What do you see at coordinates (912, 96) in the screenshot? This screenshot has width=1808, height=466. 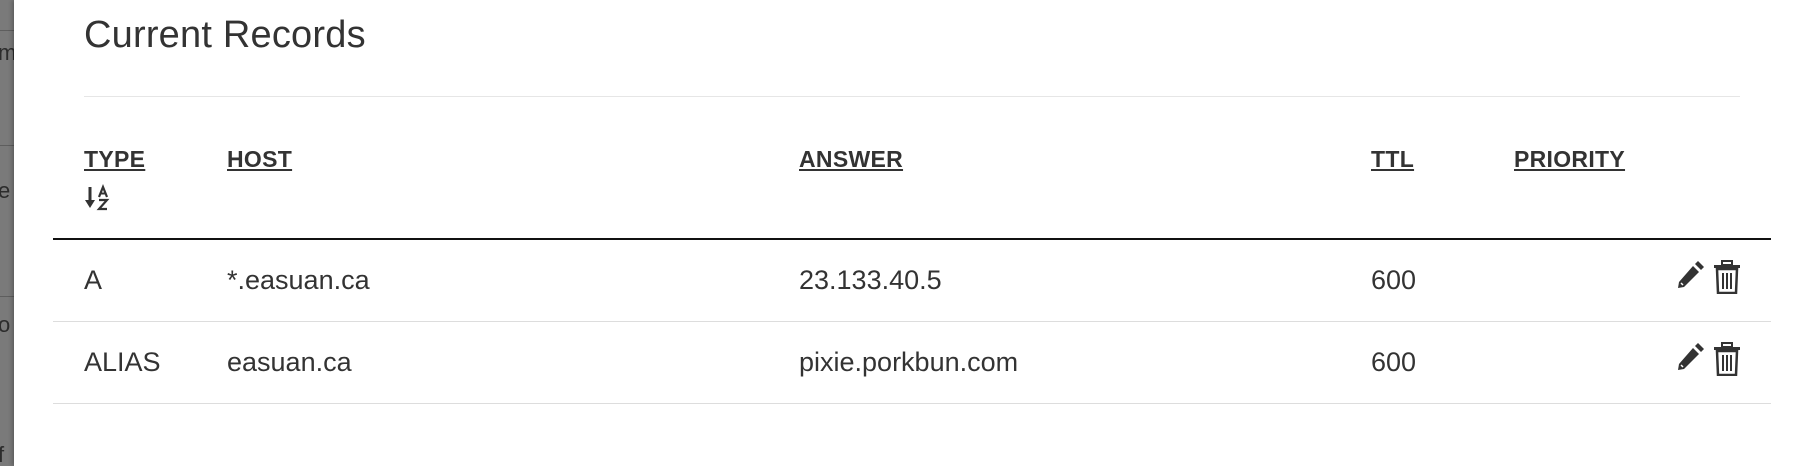 I see `title-divider` at bounding box center [912, 96].